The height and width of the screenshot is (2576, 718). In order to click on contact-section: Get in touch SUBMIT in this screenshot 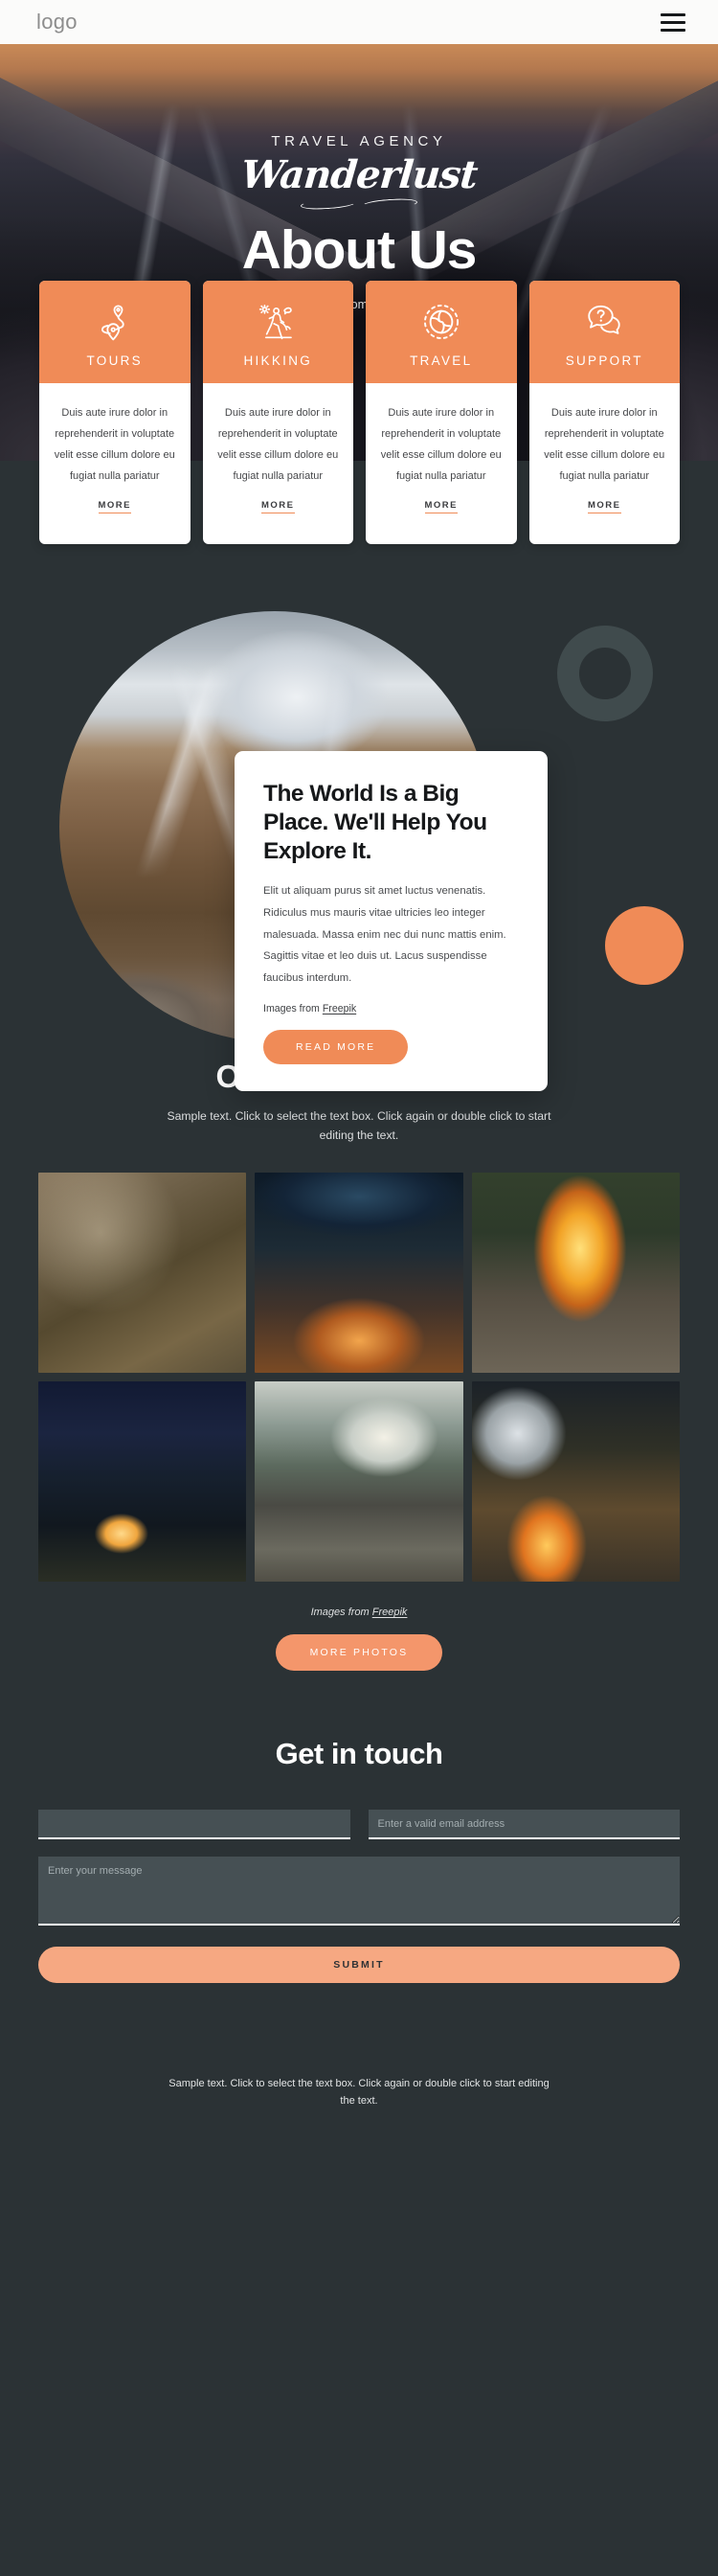, I will do `click(359, 1828)`.